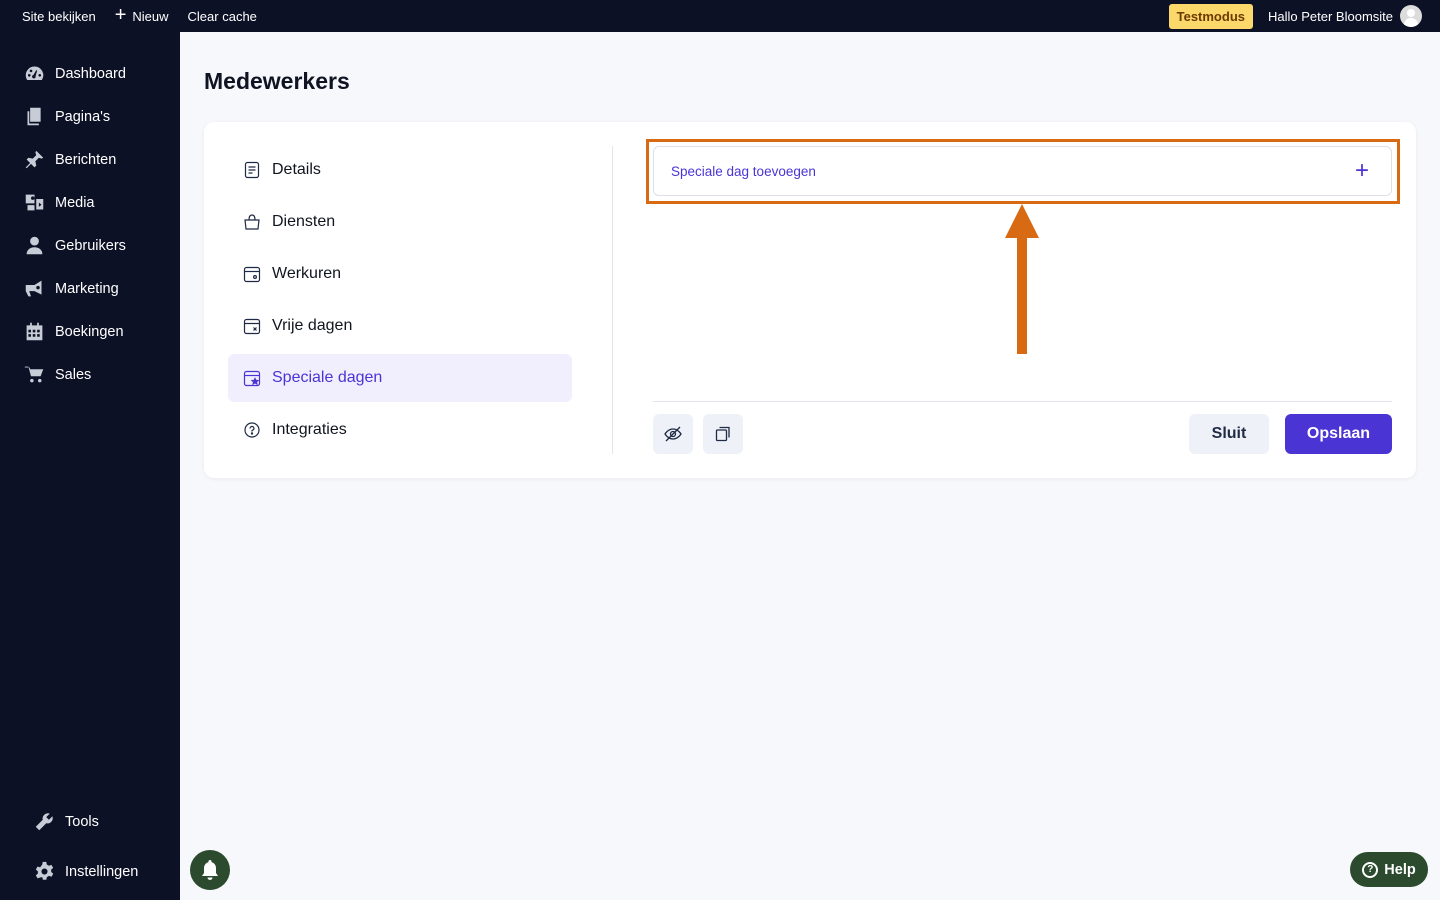 Image resolution: width=1440 pixels, height=900 pixels. I want to click on tab-working-hours: Werkuren, so click(400, 274).